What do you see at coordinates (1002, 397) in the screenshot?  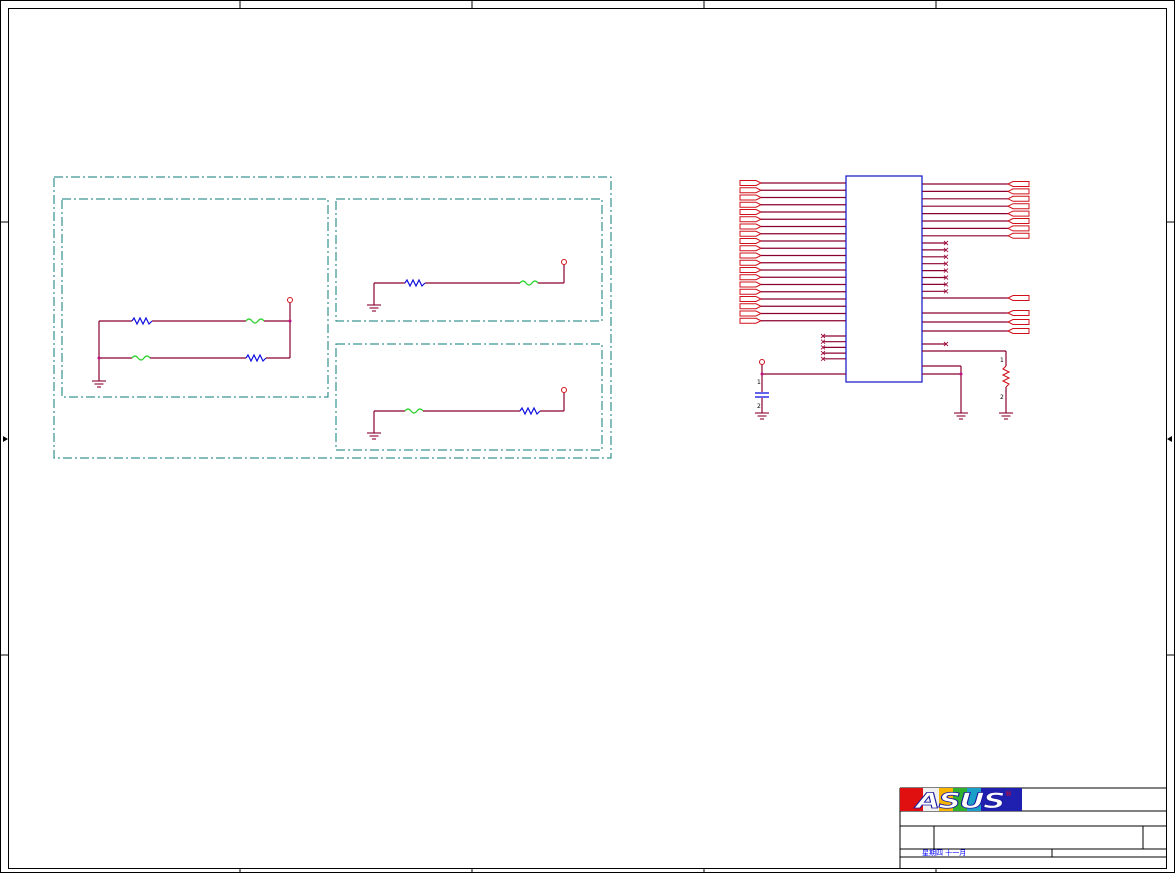 I see `pulldown-pin-2-label: 2` at bounding box center [1002, 397].